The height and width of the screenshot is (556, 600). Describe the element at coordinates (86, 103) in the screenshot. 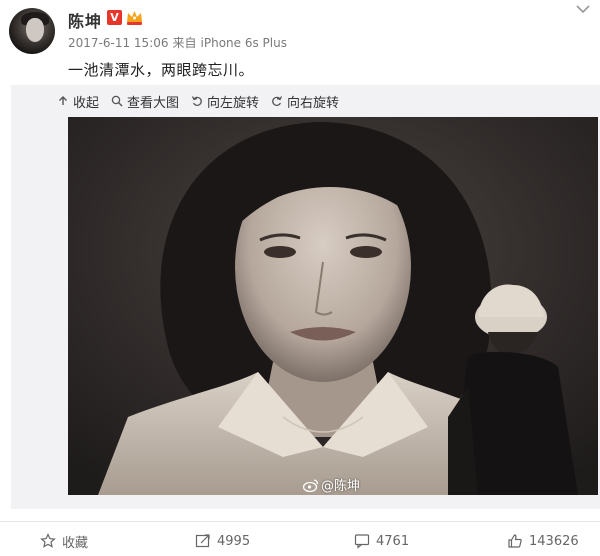

I see `collapse-label: 收起` at that location.